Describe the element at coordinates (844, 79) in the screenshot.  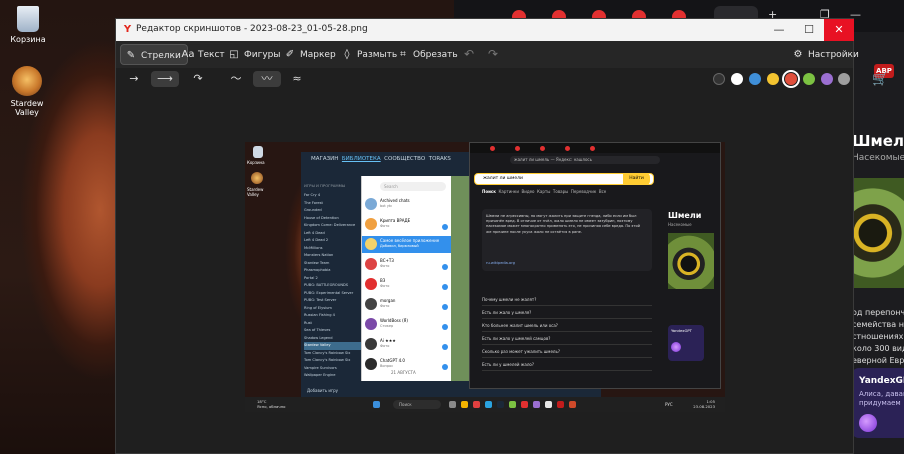
I see `color-swatch-gray` at that location.